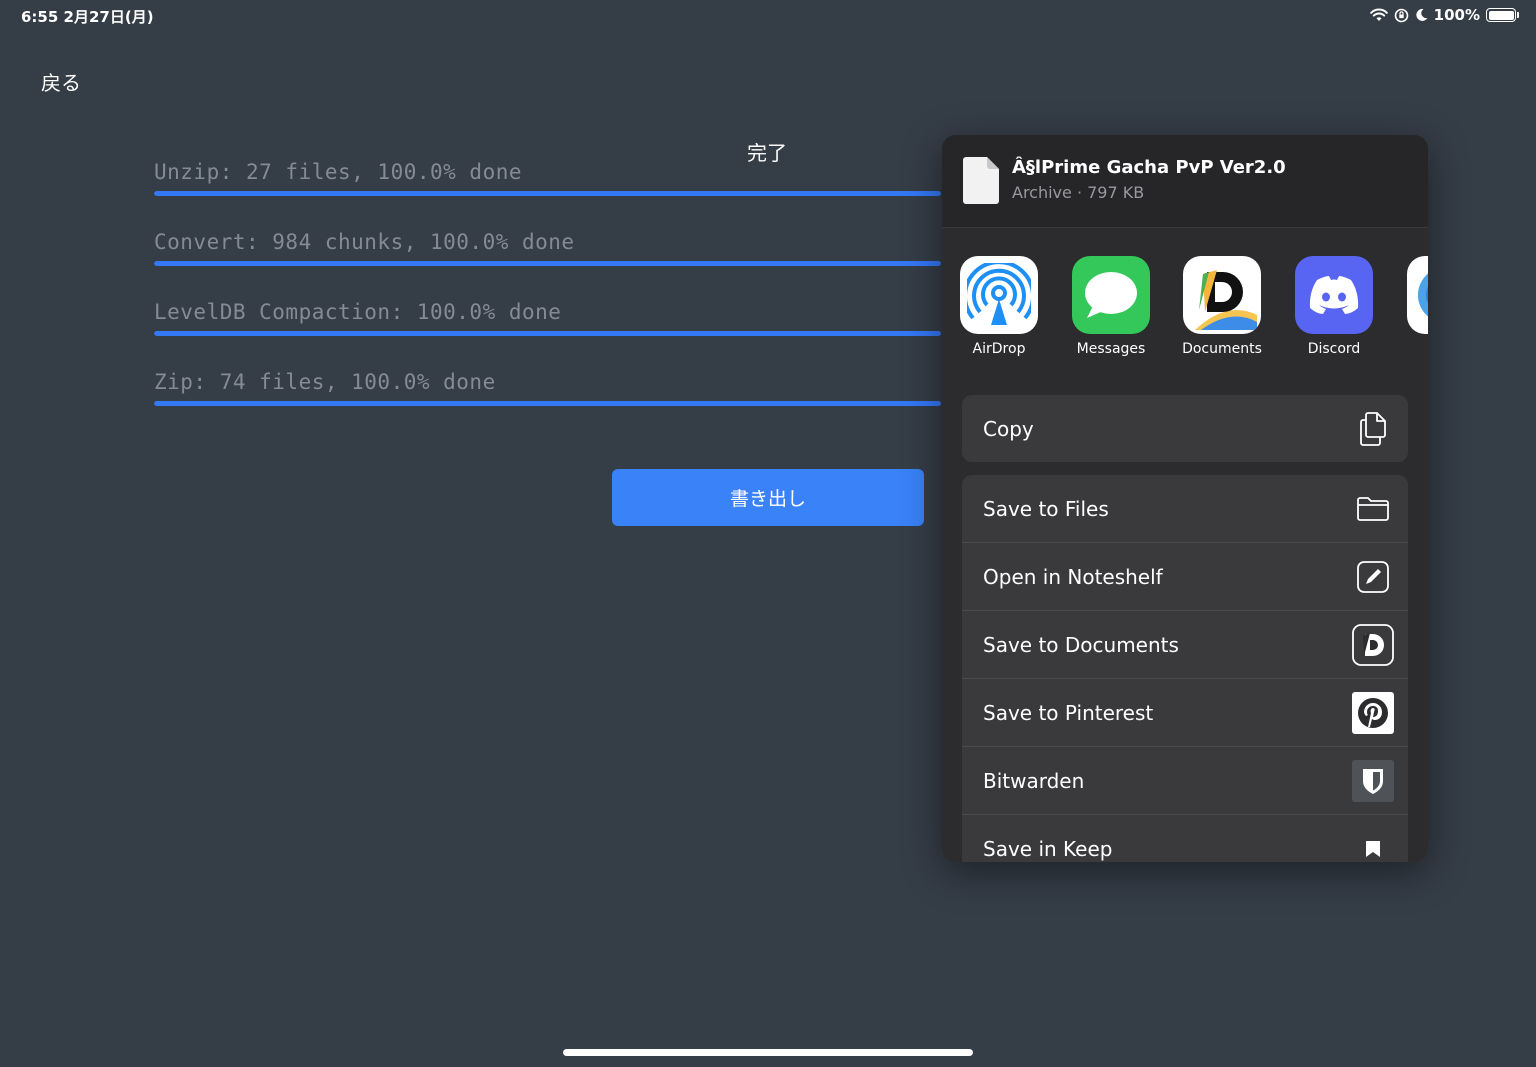  Describe the element at coordinates (358, 312) in the screenshot. I see `progress-text: LevelDB Compaction: 100.0% done` at that location.